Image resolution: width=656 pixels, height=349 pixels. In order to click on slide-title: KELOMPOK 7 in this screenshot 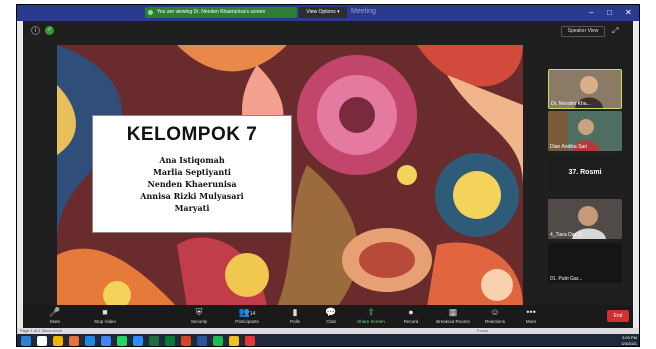, I will do `click(192, 134)`.